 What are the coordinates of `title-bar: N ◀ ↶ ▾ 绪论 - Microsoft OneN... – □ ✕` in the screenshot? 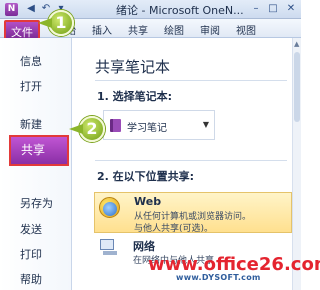 It's located at (150, 9).